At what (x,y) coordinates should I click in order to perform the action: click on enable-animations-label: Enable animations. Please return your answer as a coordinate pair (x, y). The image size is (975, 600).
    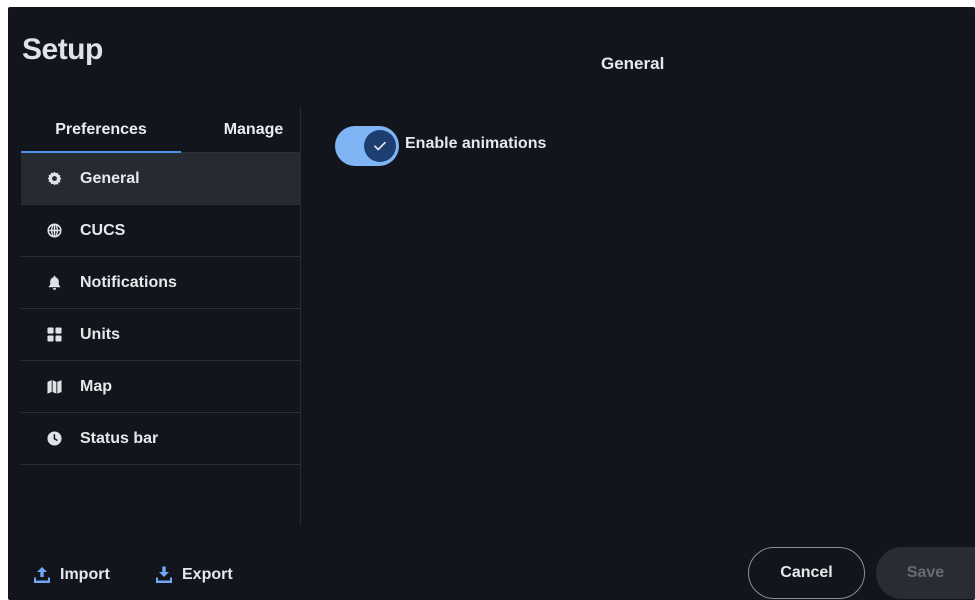
    Looking at the image, I should click on (476, 143).